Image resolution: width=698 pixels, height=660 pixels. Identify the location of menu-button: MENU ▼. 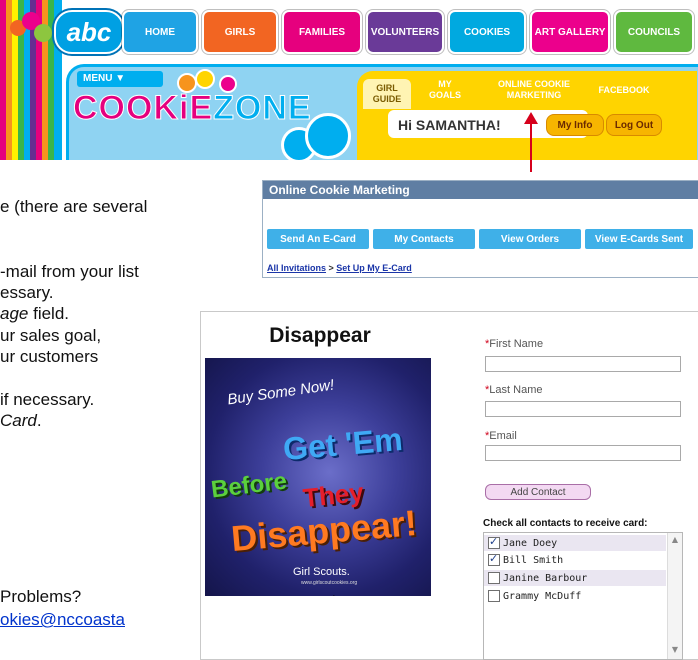
(120, 79).